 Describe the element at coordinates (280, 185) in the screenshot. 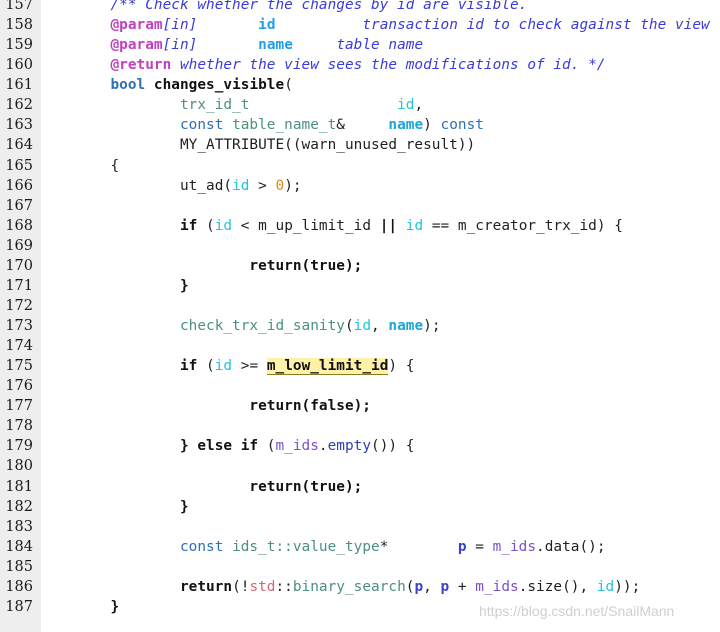

I see `code-token: 0` at that location.